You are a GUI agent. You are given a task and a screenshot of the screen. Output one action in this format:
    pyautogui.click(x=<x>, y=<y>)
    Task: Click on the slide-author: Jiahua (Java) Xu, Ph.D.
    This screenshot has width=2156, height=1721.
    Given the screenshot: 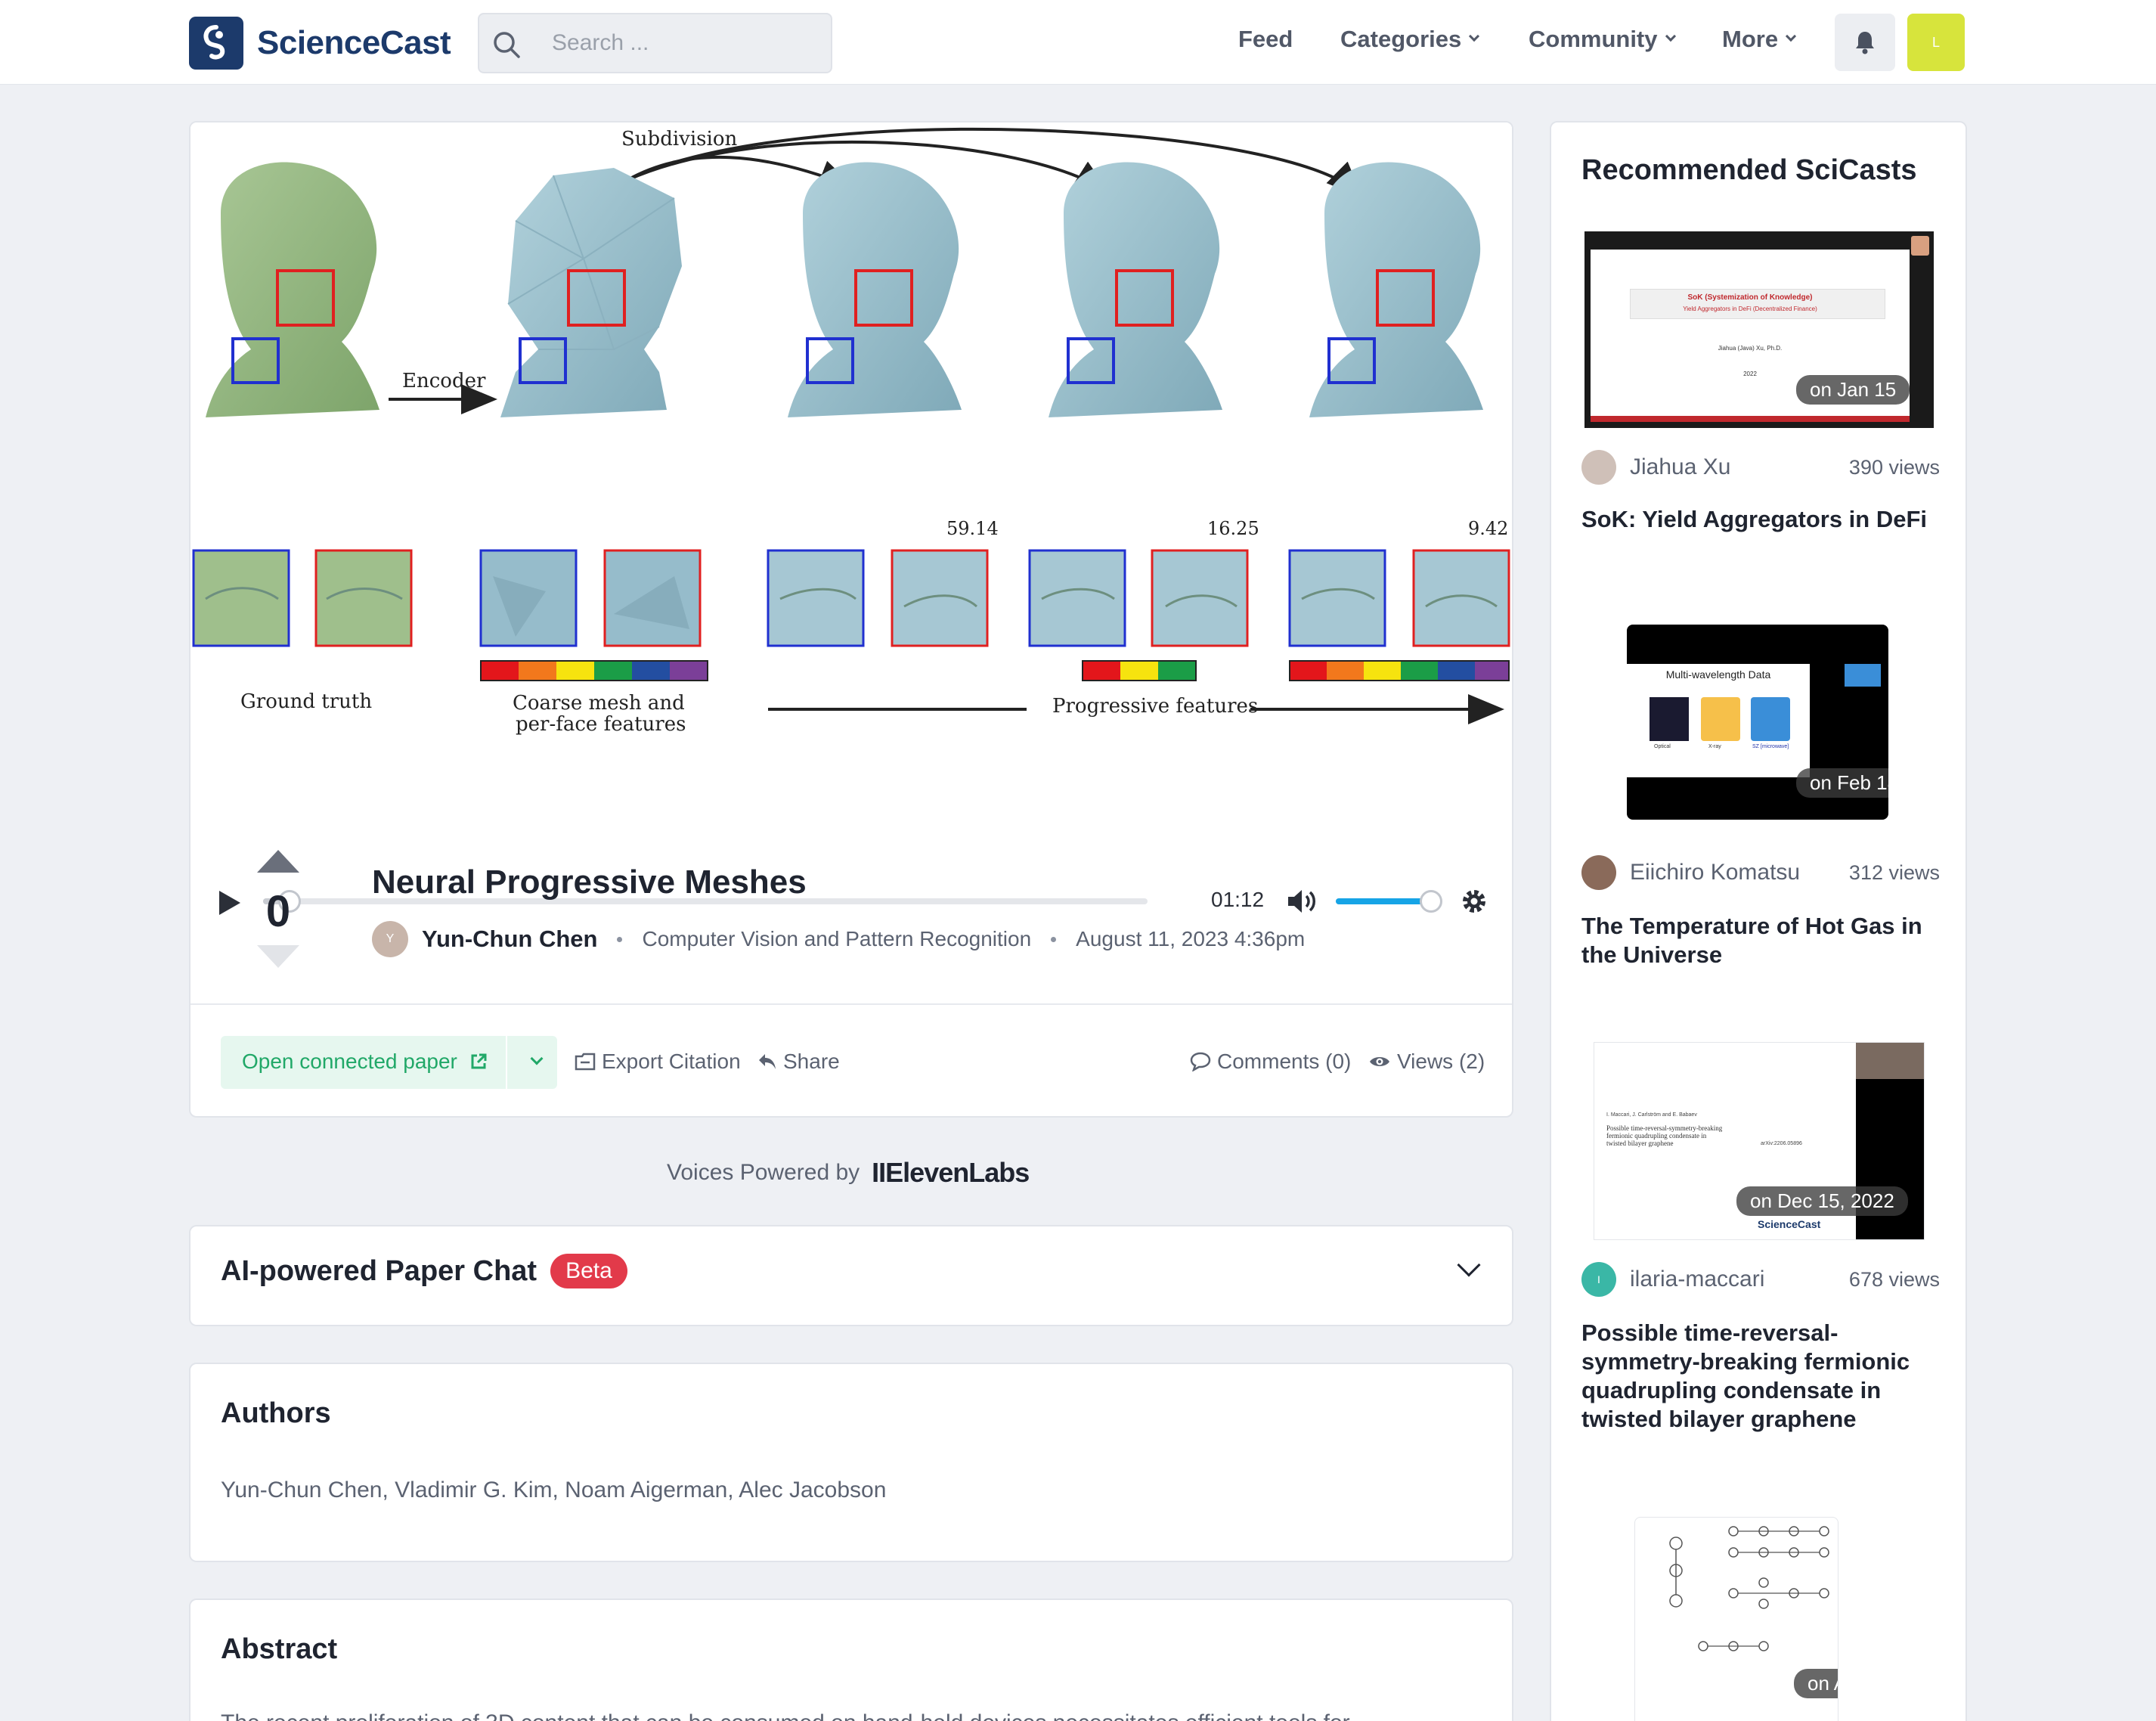 What is the action you would take?
    pyautogui.click(x=1750, y=349)
    